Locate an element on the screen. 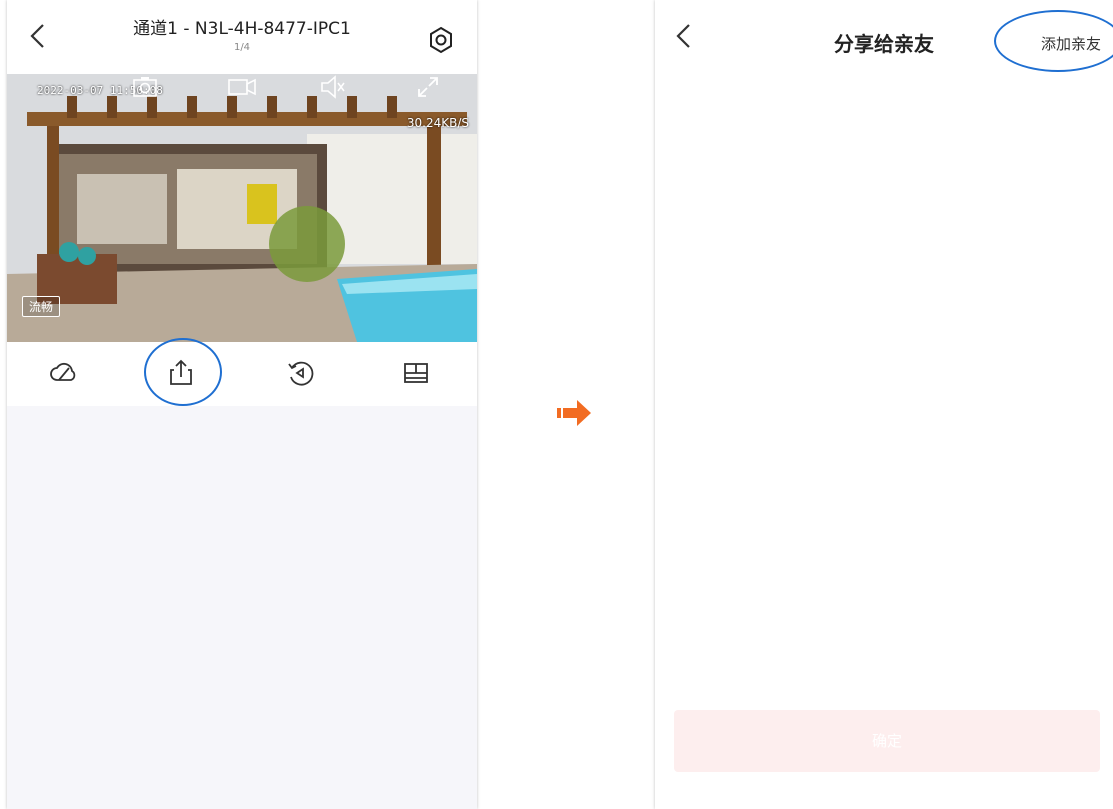 The image size is (1113, 809). video-frame is located at coordinates (242, 208).